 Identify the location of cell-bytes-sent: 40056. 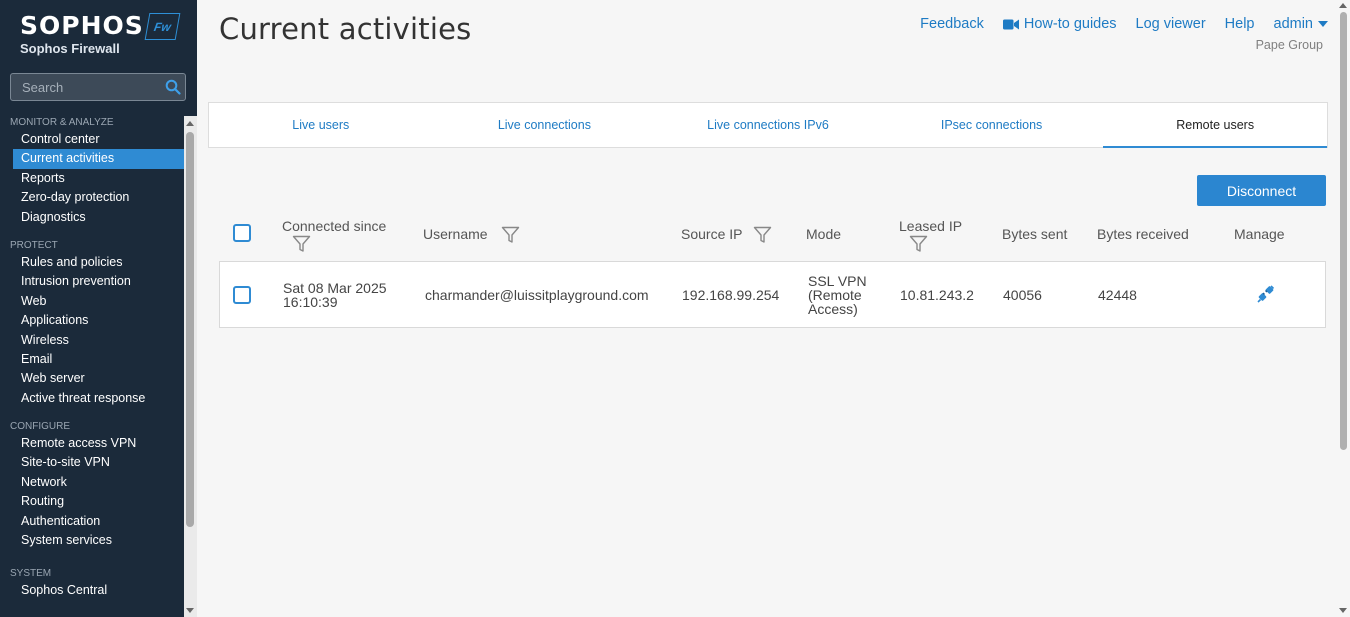
(1022, 295).